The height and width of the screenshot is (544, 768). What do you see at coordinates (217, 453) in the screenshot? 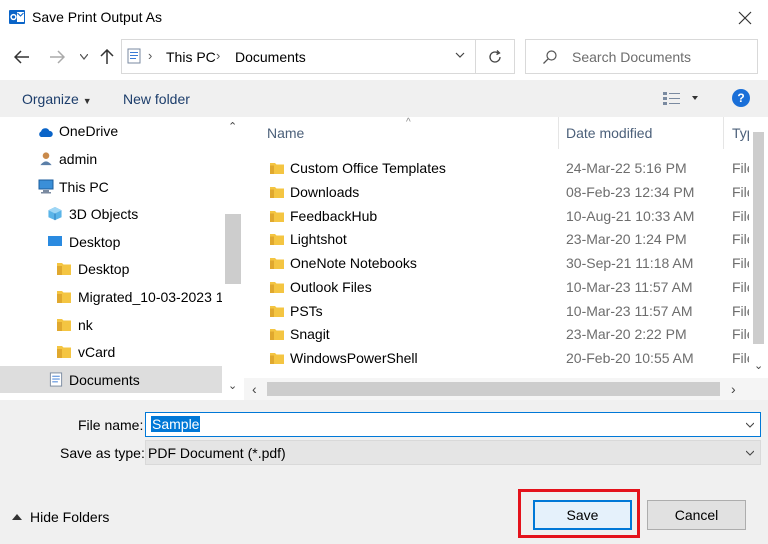
I see `save-as-type-value: PDF Document (*.pdf)` at bounding box center [217, 453].